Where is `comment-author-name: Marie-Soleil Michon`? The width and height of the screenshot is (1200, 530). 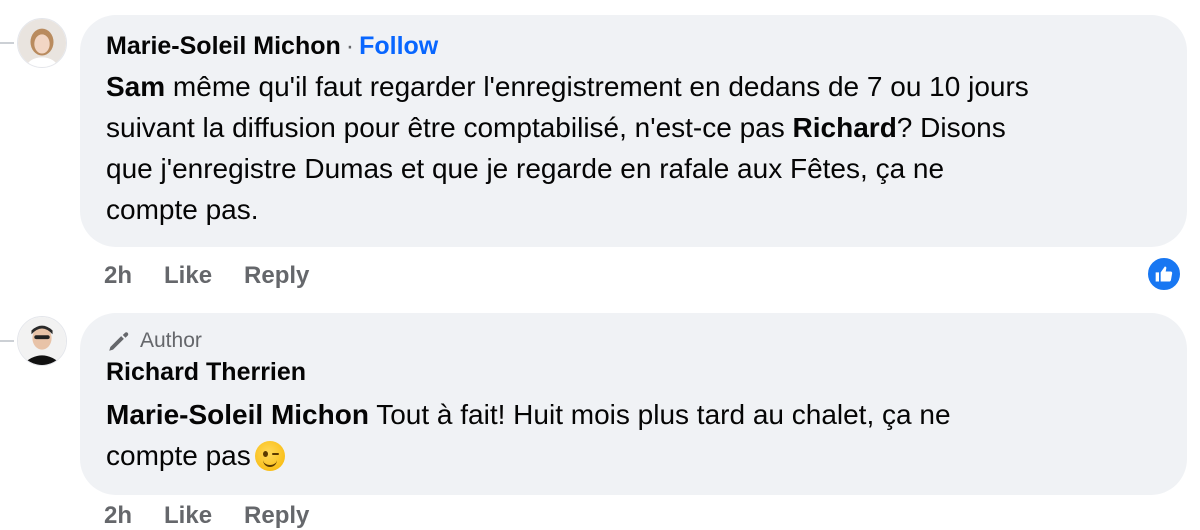 comment-author-name: Marie-Soleil Michon is located at coordinates (223, 46).